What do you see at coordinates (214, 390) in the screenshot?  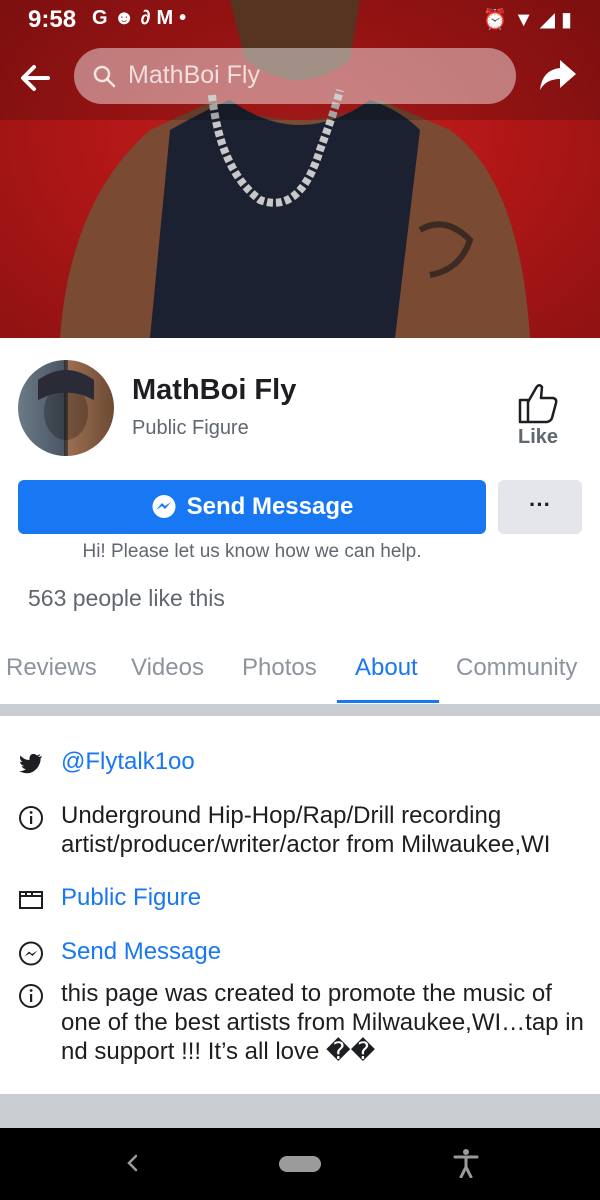 I see `page-name: MathBoi Fly` at bounding box center [214, 390].